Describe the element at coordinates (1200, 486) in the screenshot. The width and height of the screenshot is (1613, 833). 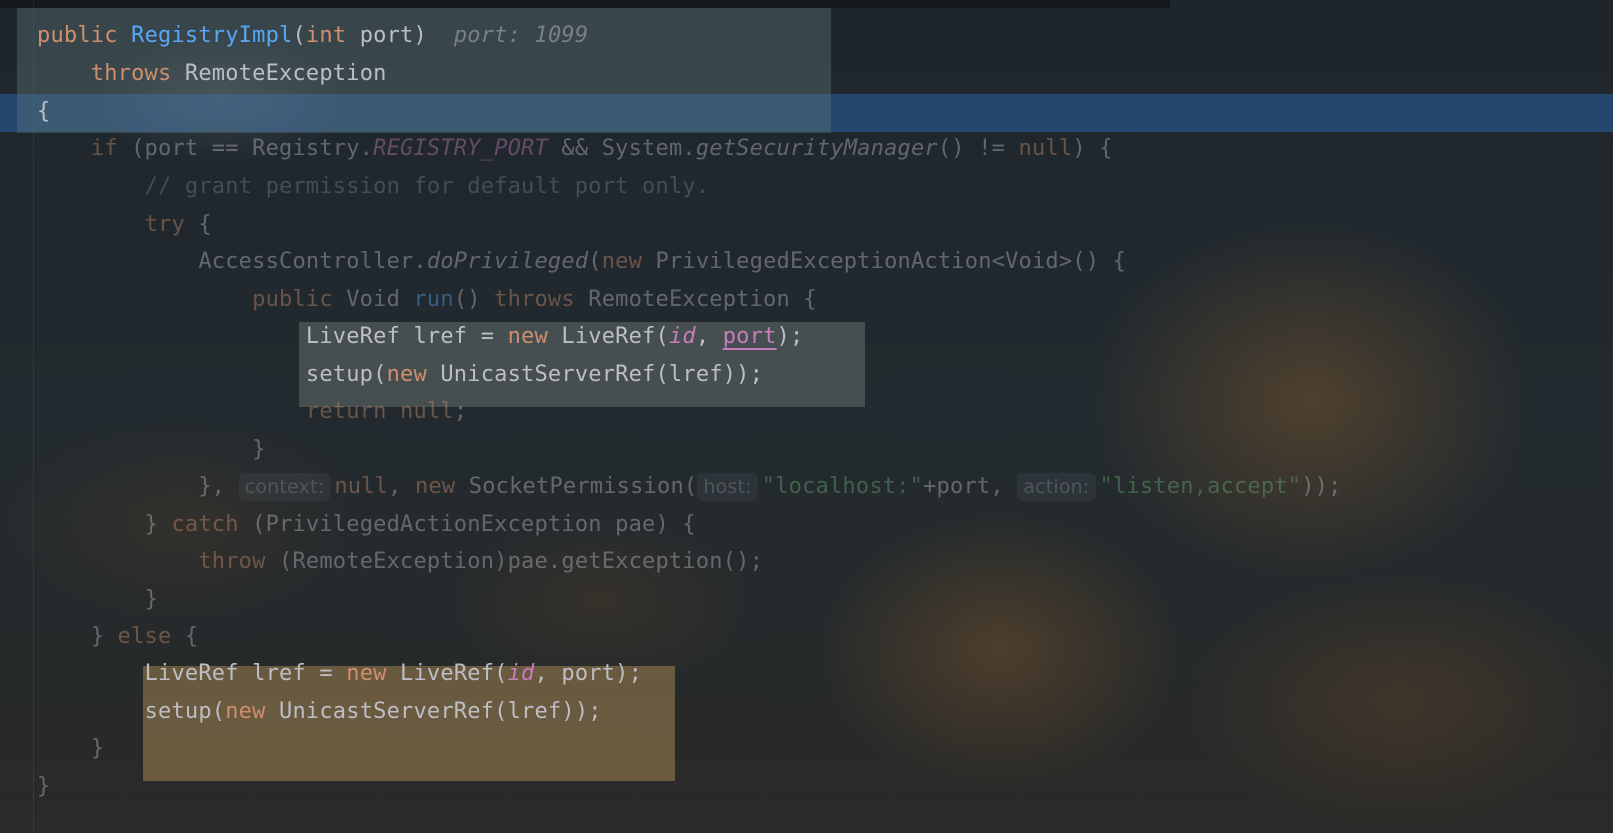
I see `string-token: "listen,accept"` at that location.